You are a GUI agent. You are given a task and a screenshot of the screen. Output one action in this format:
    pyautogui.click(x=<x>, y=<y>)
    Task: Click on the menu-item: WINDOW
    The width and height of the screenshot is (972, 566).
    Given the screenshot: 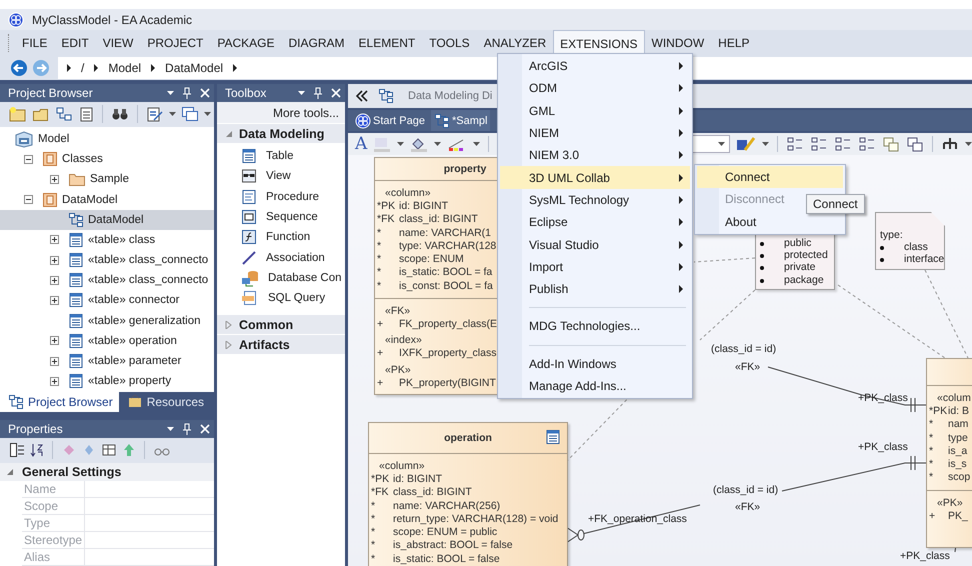 What is the action you would take?
    pyautogui.click(x=678, y=43)
    